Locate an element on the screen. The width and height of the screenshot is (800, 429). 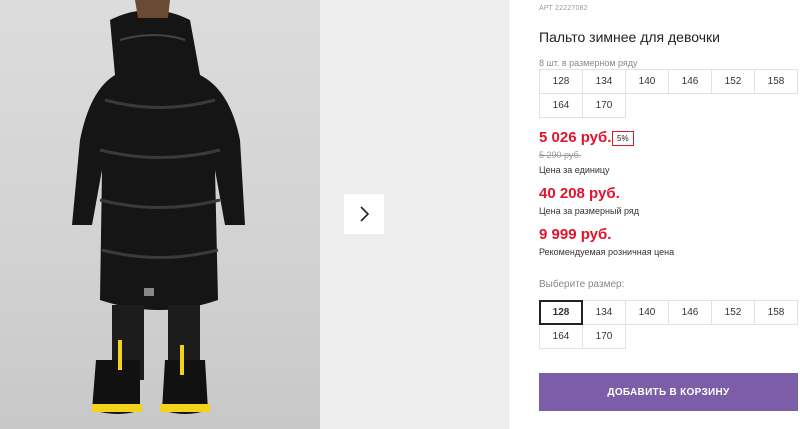
row-size-152: 152 is located at coordinates (733, 81).